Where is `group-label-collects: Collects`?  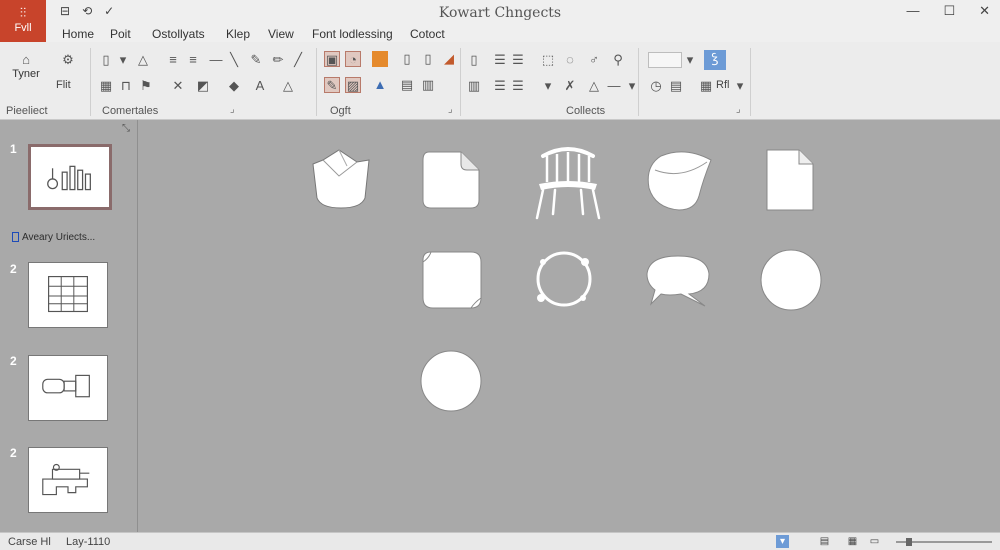 group-label-collects: Collects is located at coordinates (586, 111).